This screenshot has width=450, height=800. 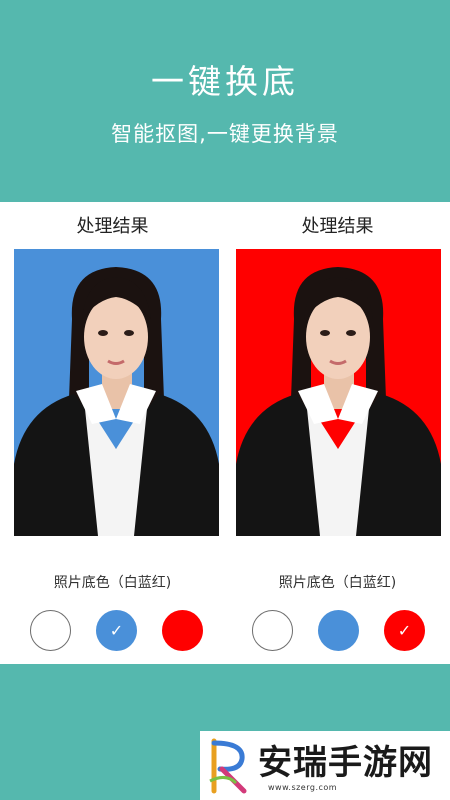 What do you see at coordinates (182, 630) in the screenshot?
I see `swatch-red-left` at bounding box center [182, 630].